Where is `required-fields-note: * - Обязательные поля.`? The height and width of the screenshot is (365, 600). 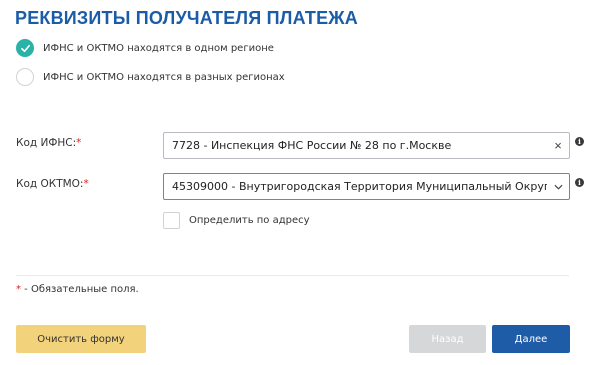 required-fields-note: * - Обязательные поля. is located at coordinates (77, 289).